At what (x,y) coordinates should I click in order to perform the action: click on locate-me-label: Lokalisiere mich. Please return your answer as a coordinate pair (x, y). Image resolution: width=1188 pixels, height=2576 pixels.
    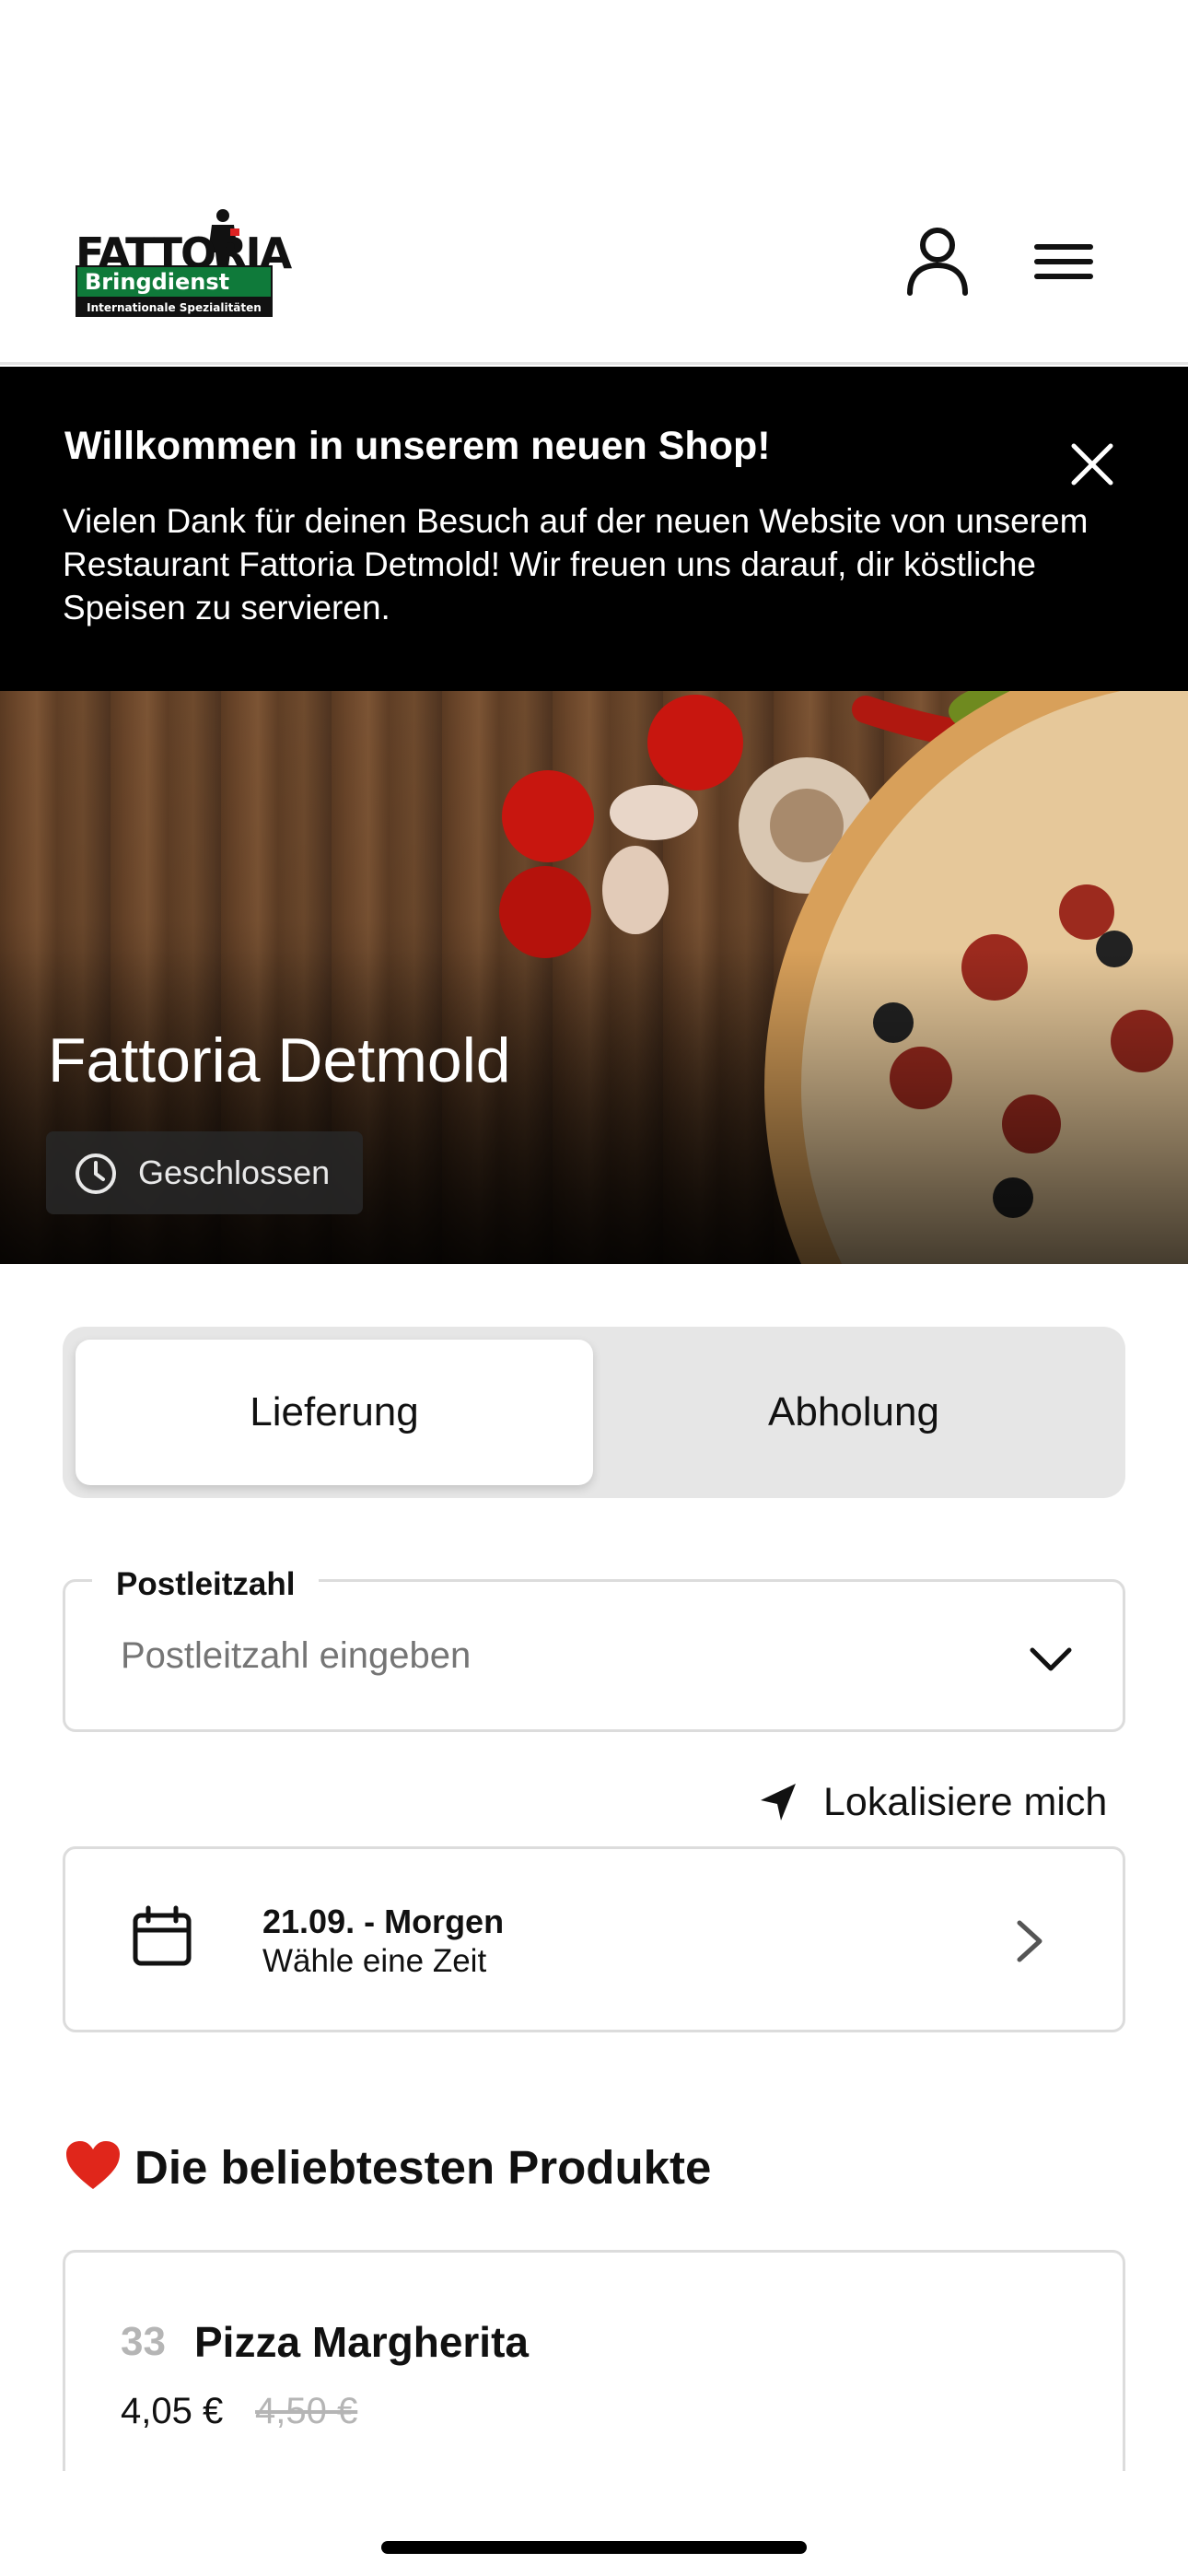
    Looking at the image, I should click on (965, 1802).